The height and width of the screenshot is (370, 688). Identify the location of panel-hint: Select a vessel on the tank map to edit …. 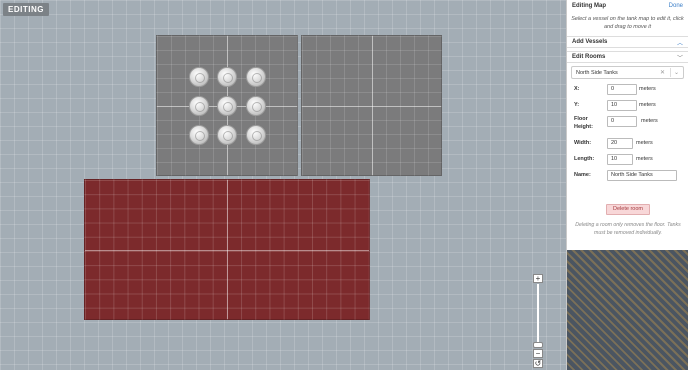
(627, 23).